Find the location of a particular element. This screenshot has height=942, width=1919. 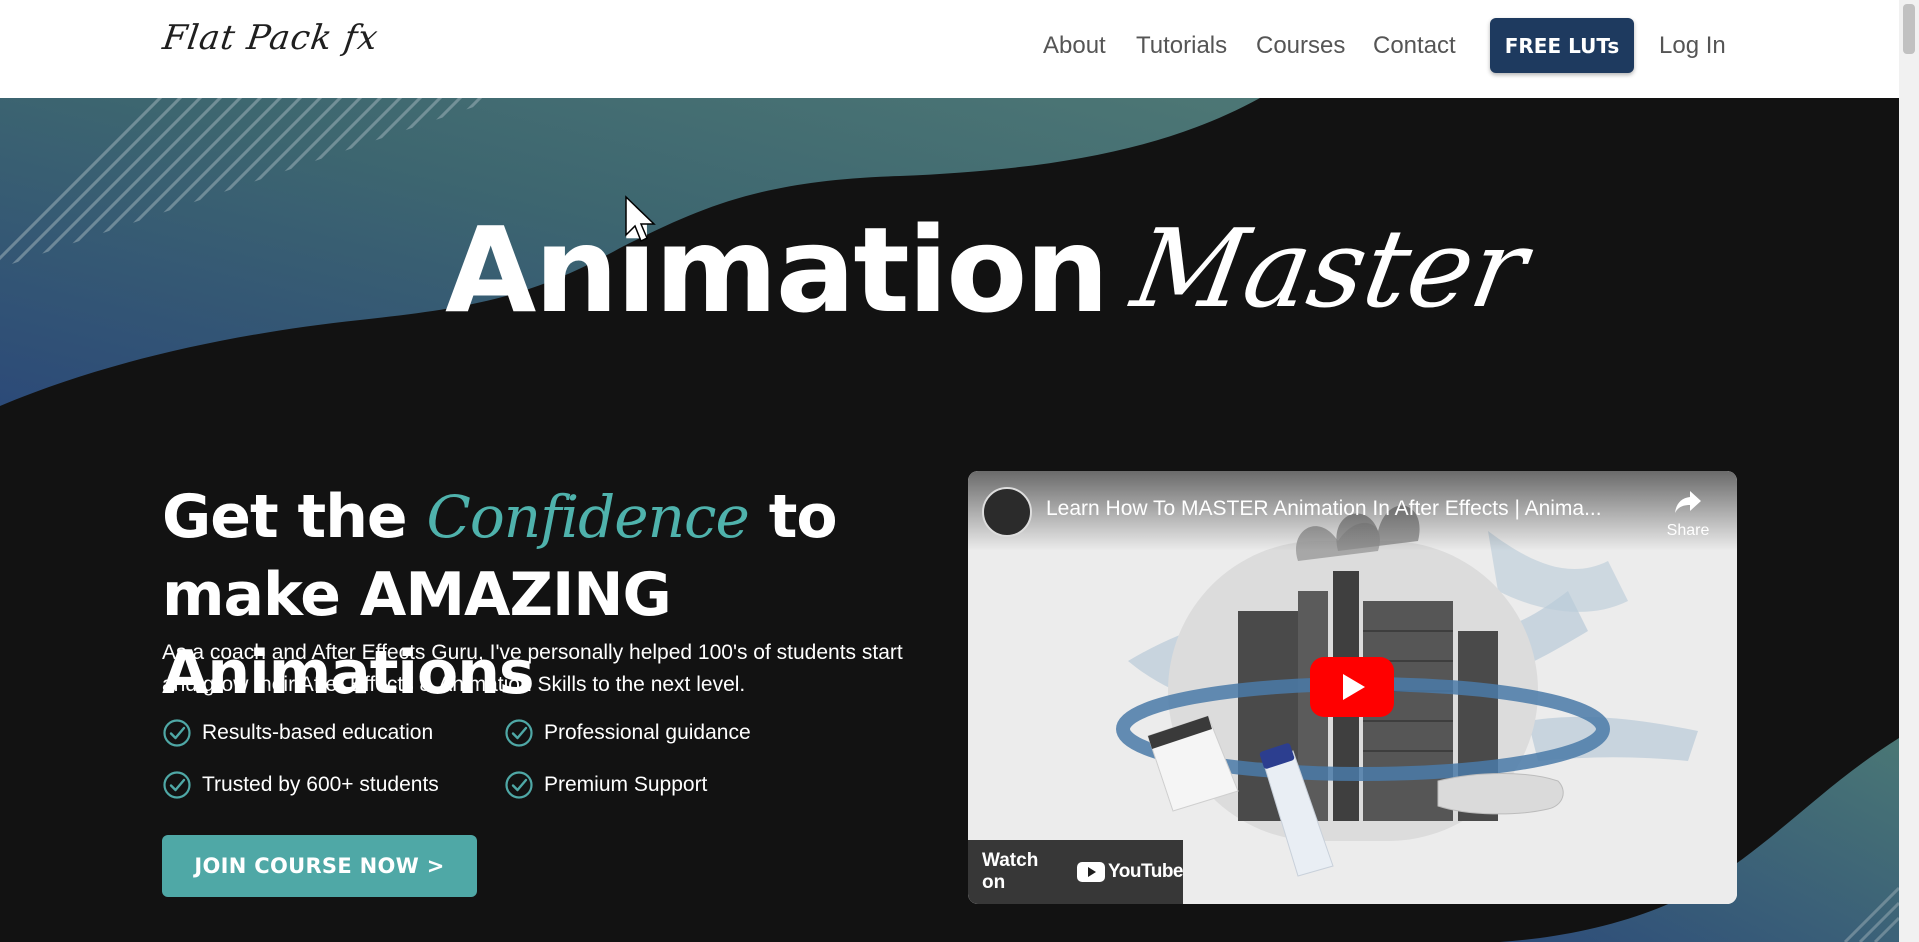

feature-label: Premium Support is located at coordinates (626, 784).